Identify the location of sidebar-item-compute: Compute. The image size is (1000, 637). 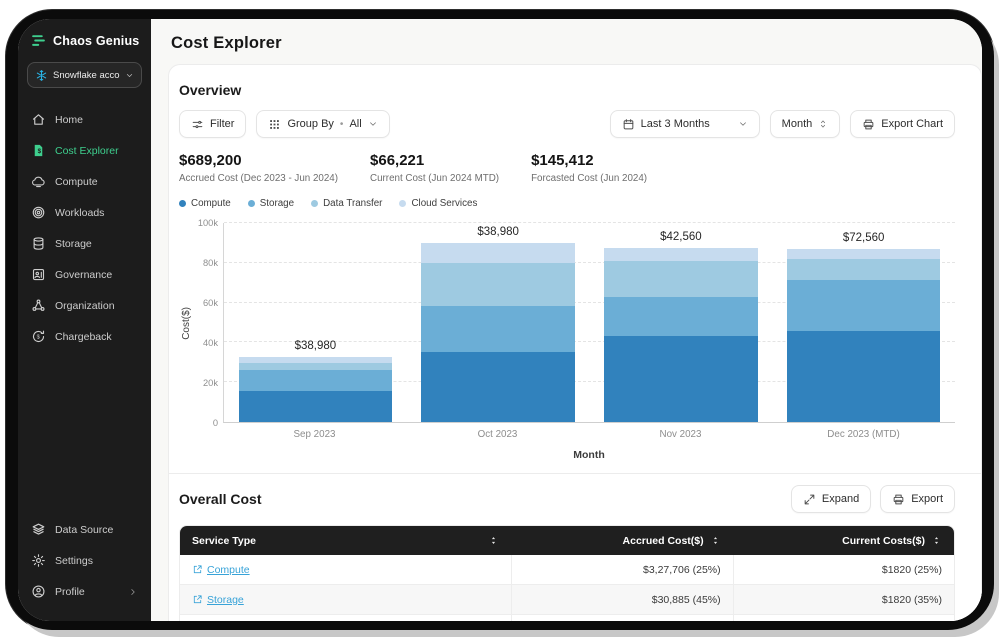
(84, 181).